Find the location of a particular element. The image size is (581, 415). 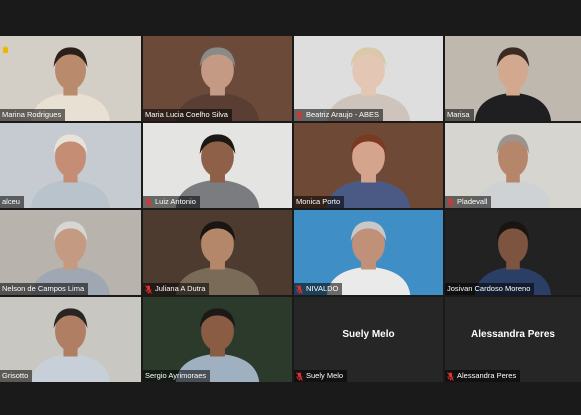

participant-name-label: Grisotto is located at coordinates (16, 376).